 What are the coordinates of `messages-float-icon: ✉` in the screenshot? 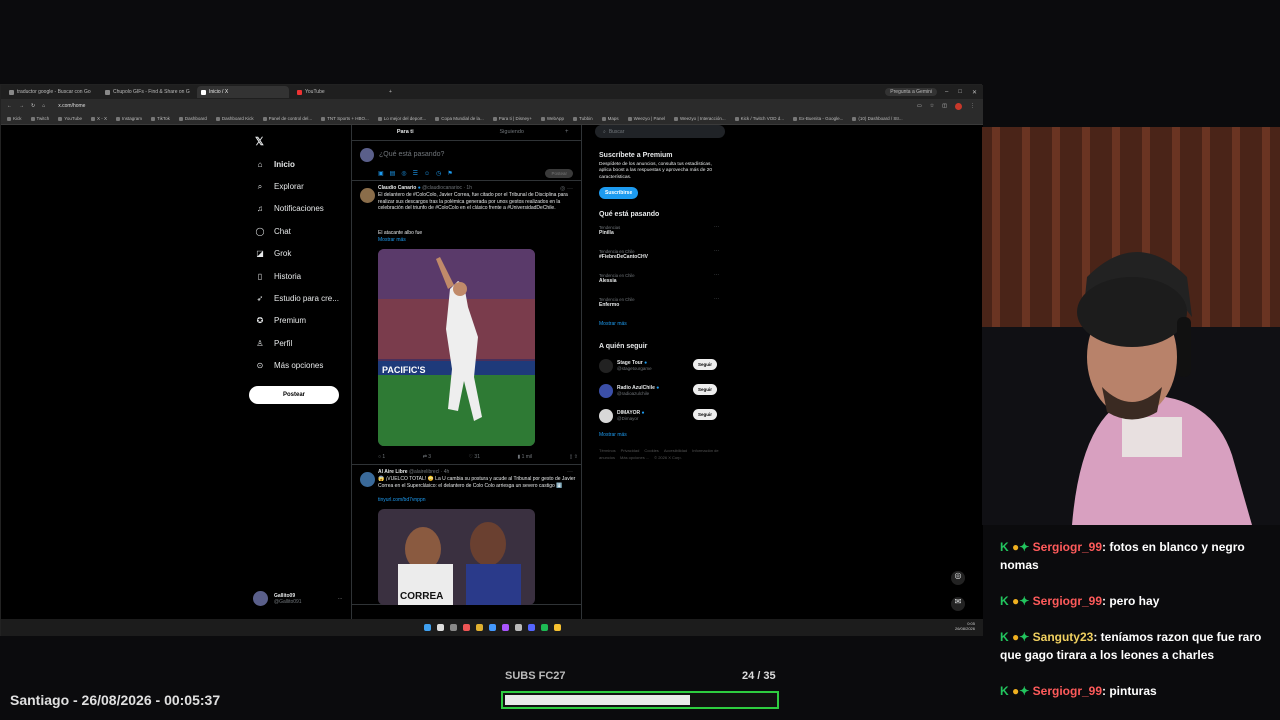 It's located at (958, 604).